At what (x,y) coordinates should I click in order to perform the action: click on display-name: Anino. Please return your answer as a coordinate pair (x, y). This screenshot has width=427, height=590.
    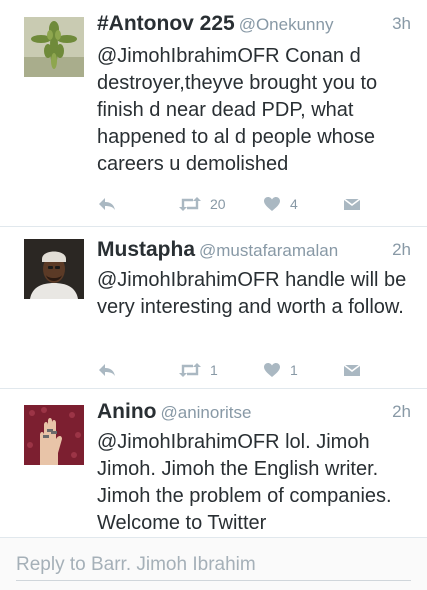
    Looking at the image, I should click on (126, 411).